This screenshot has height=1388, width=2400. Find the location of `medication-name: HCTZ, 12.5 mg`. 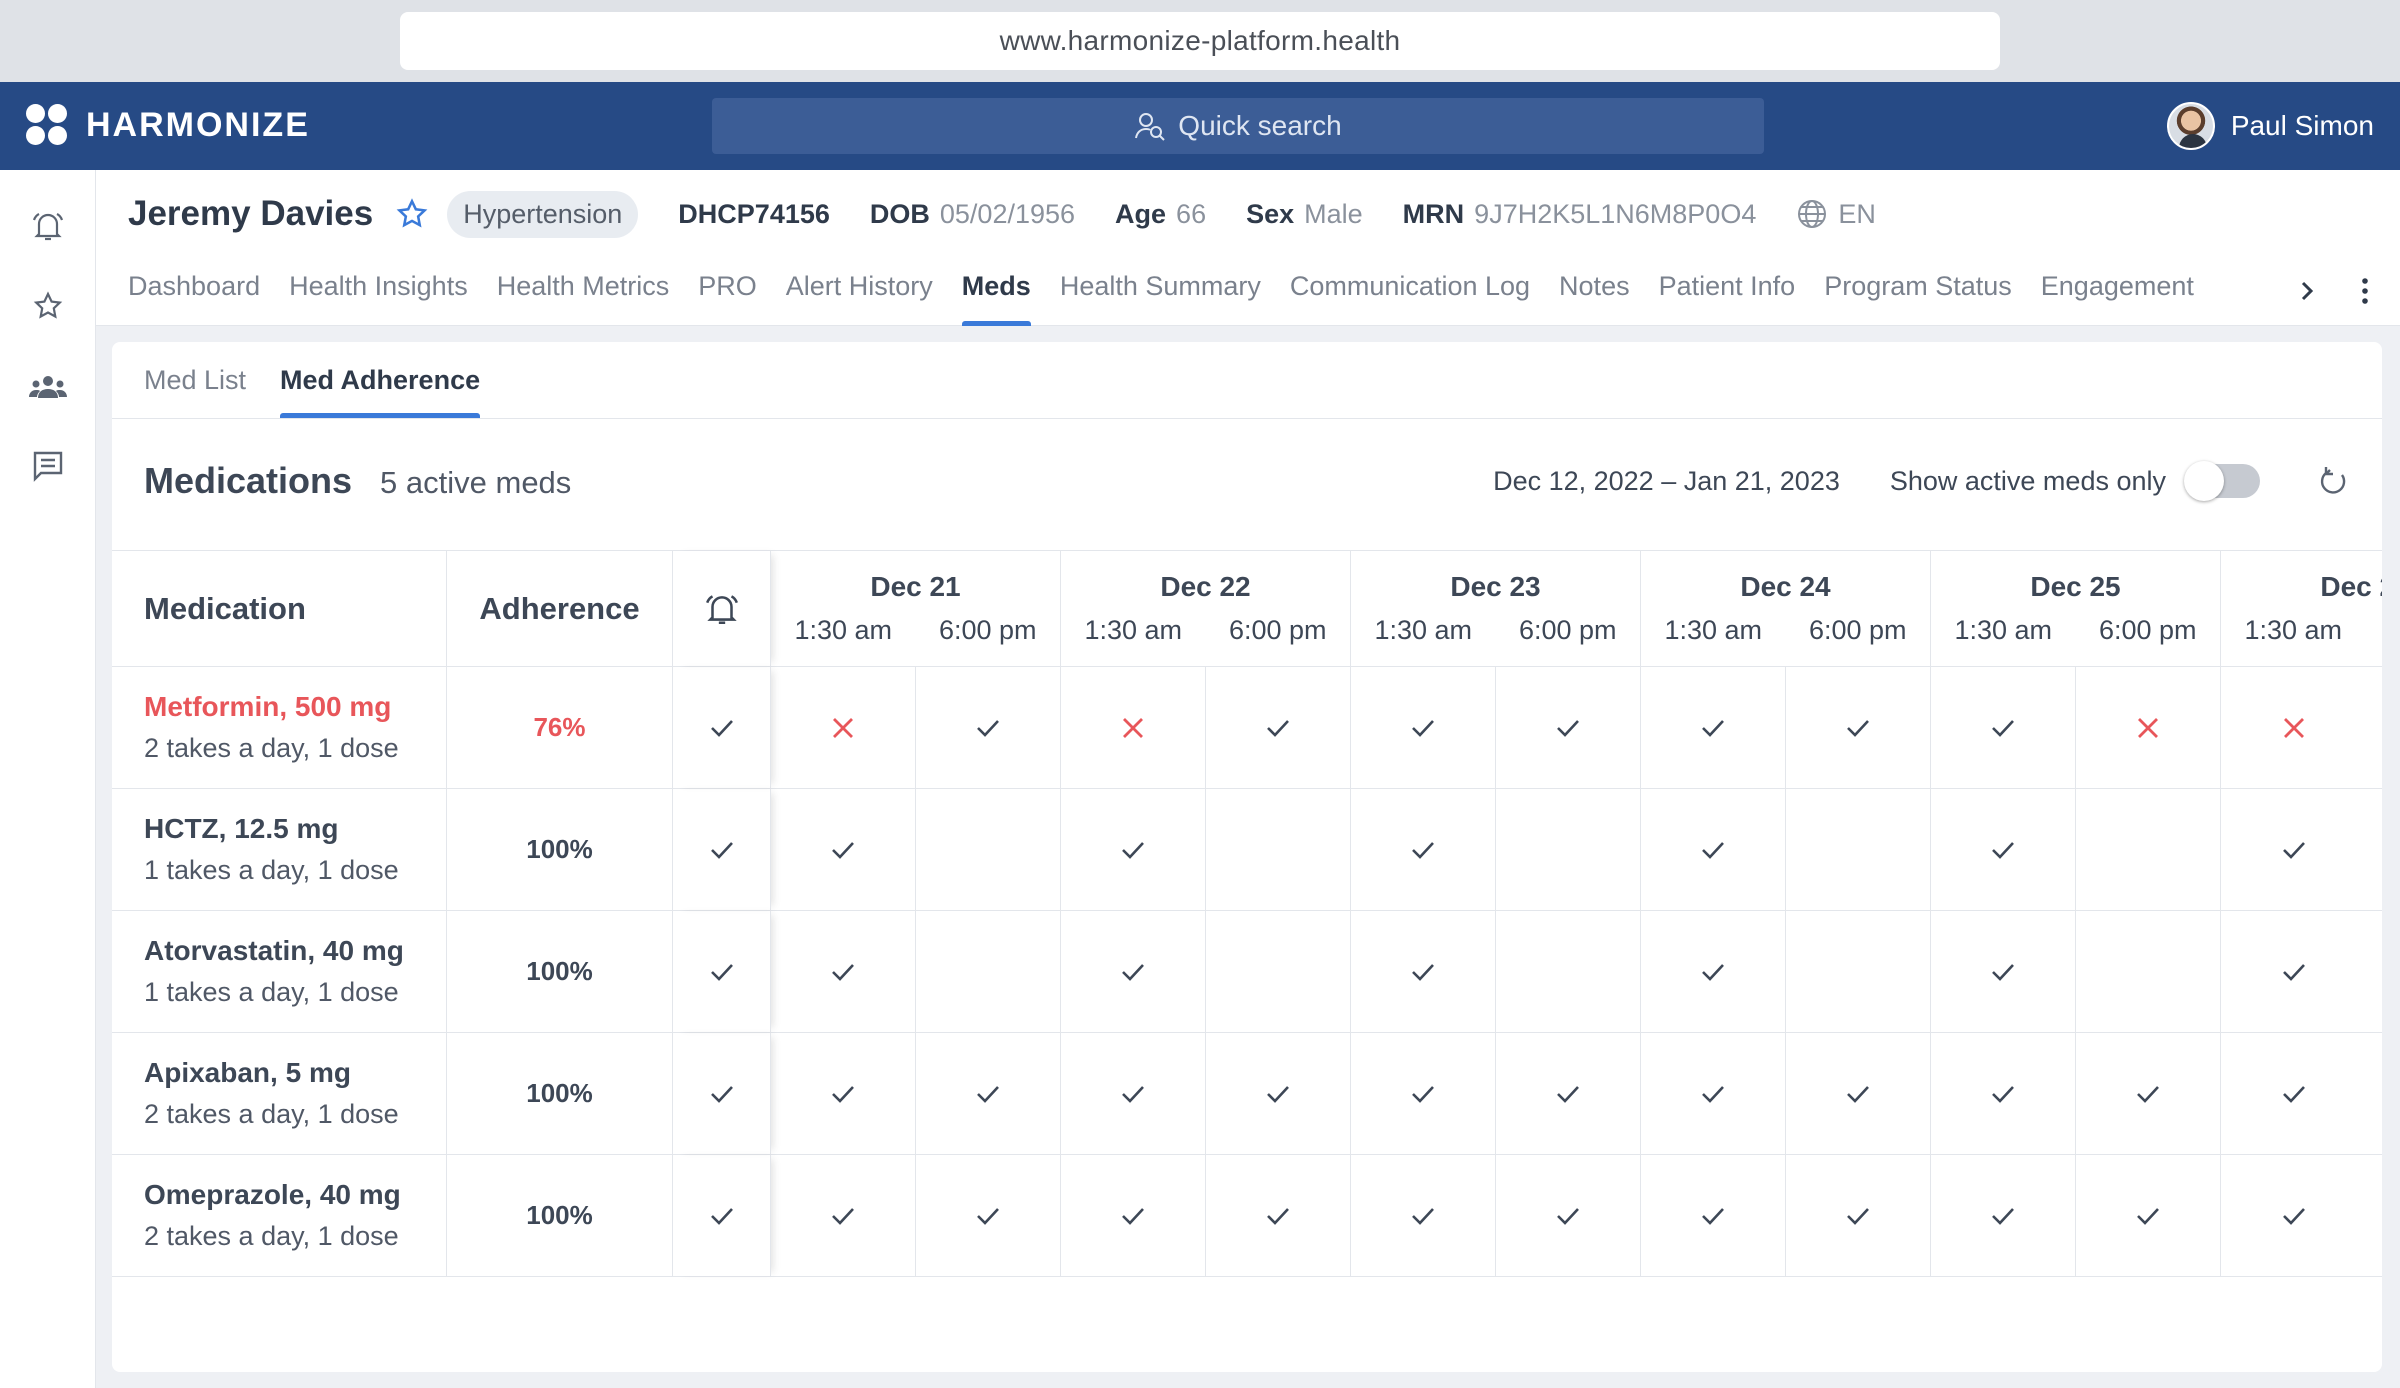

medication-name: HCTZ, 12.5 mg is located at coordinates (271, 829).